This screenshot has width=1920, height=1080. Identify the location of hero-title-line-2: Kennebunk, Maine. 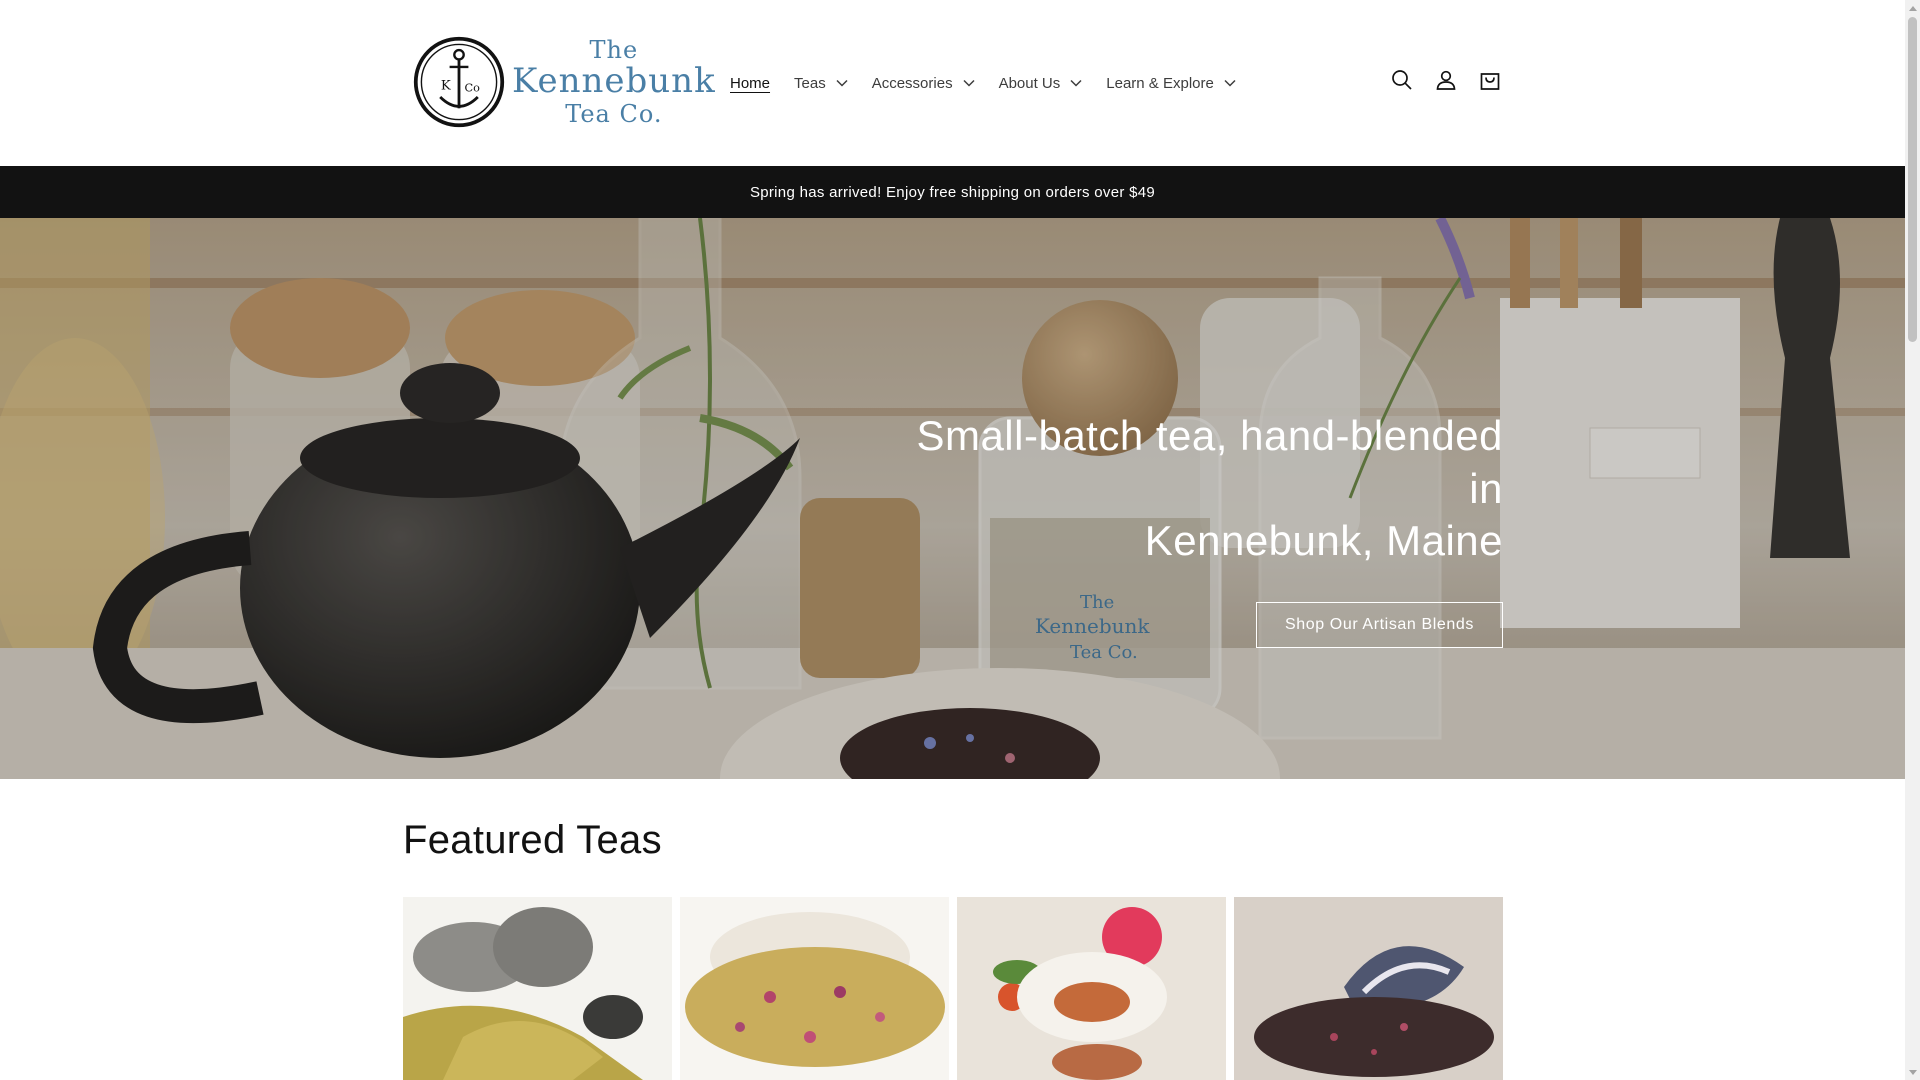
(1323, 540).